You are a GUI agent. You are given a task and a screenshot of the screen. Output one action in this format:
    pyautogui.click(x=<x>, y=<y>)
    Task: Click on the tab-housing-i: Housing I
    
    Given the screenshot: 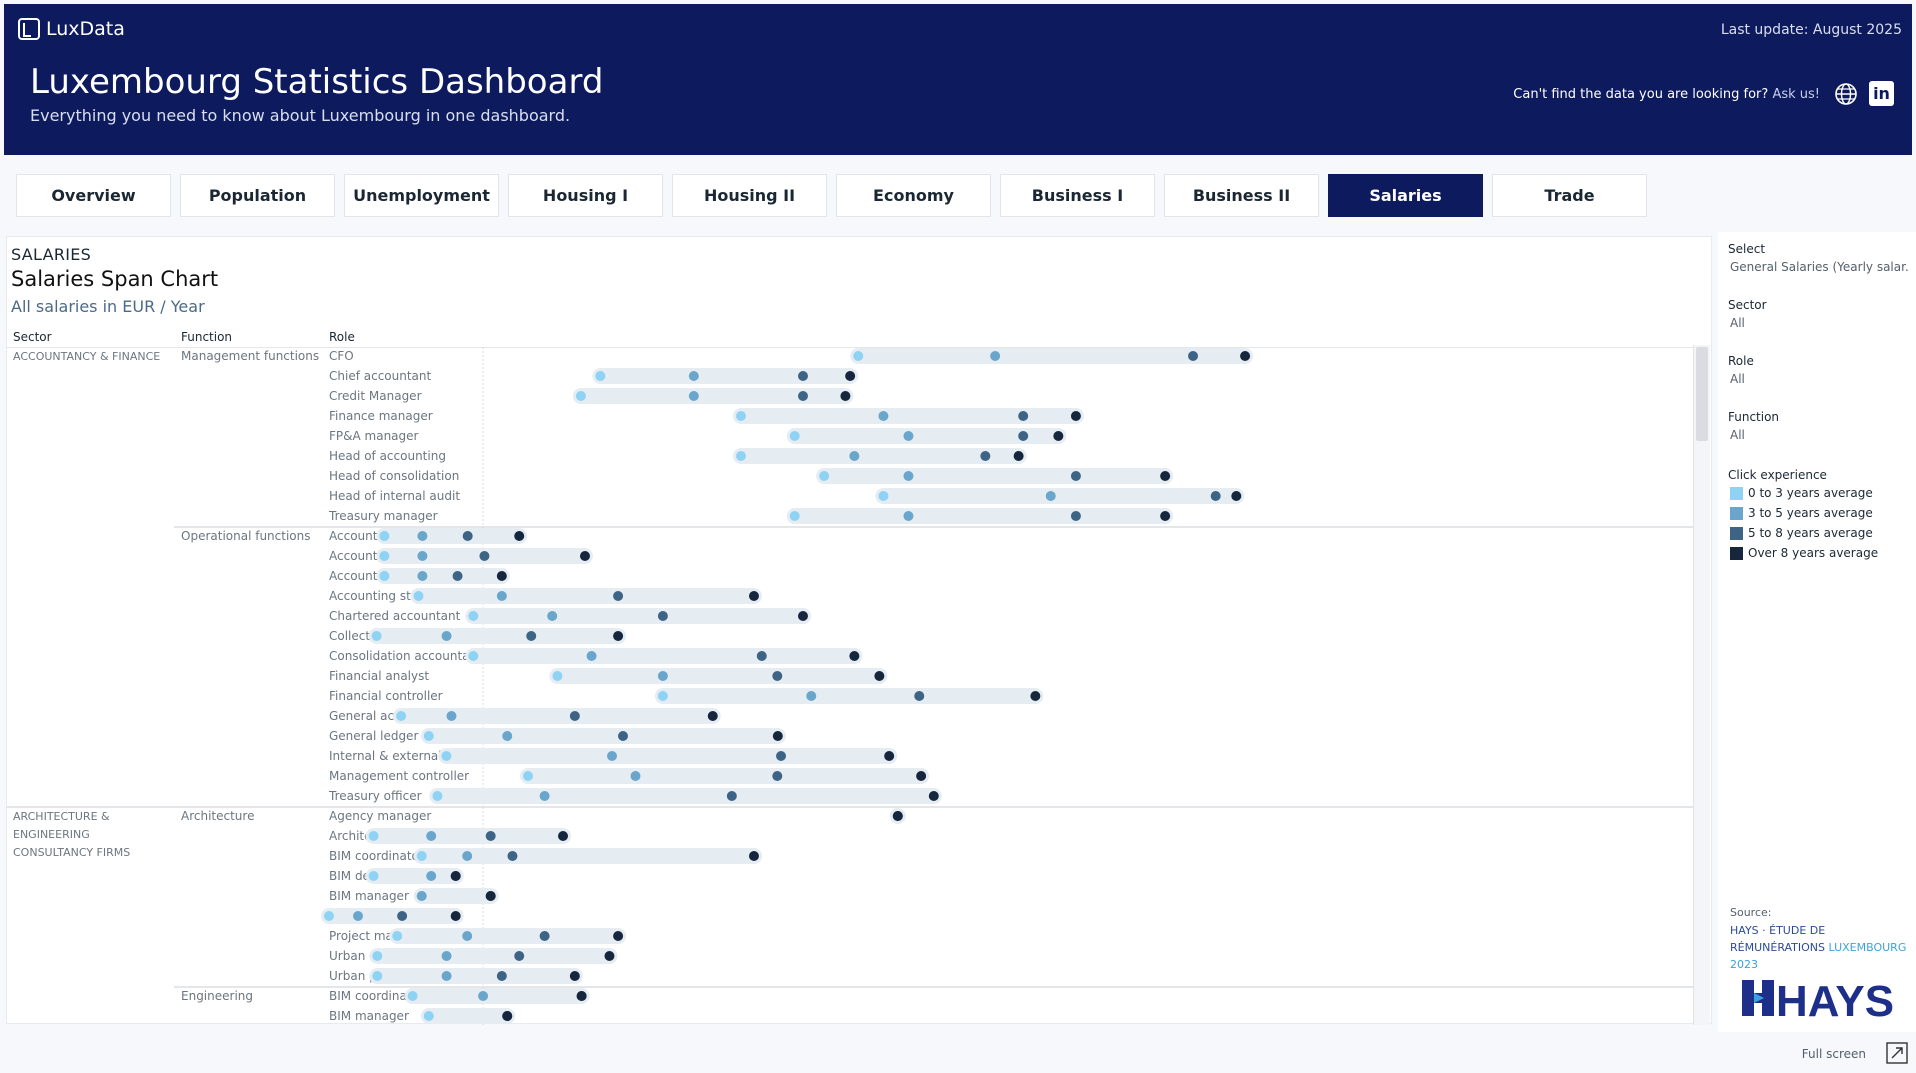 What is the action you would take?
    pyautogui.click(x=585, y=195)
    